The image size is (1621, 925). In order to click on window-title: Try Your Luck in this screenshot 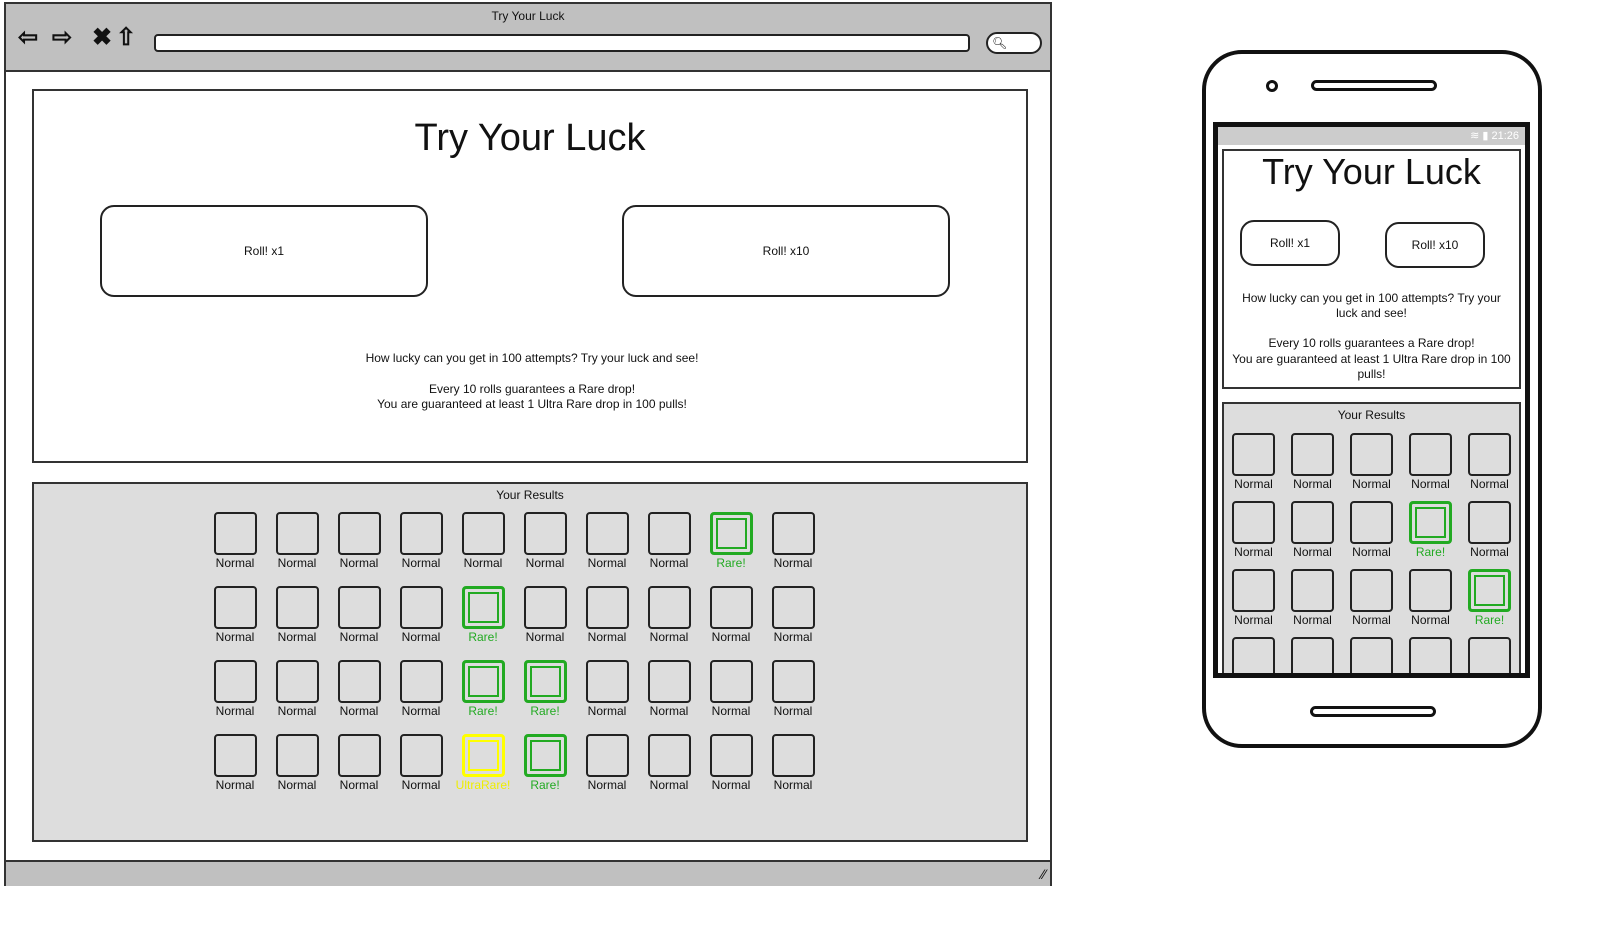, I will do `click(528, 16)`.